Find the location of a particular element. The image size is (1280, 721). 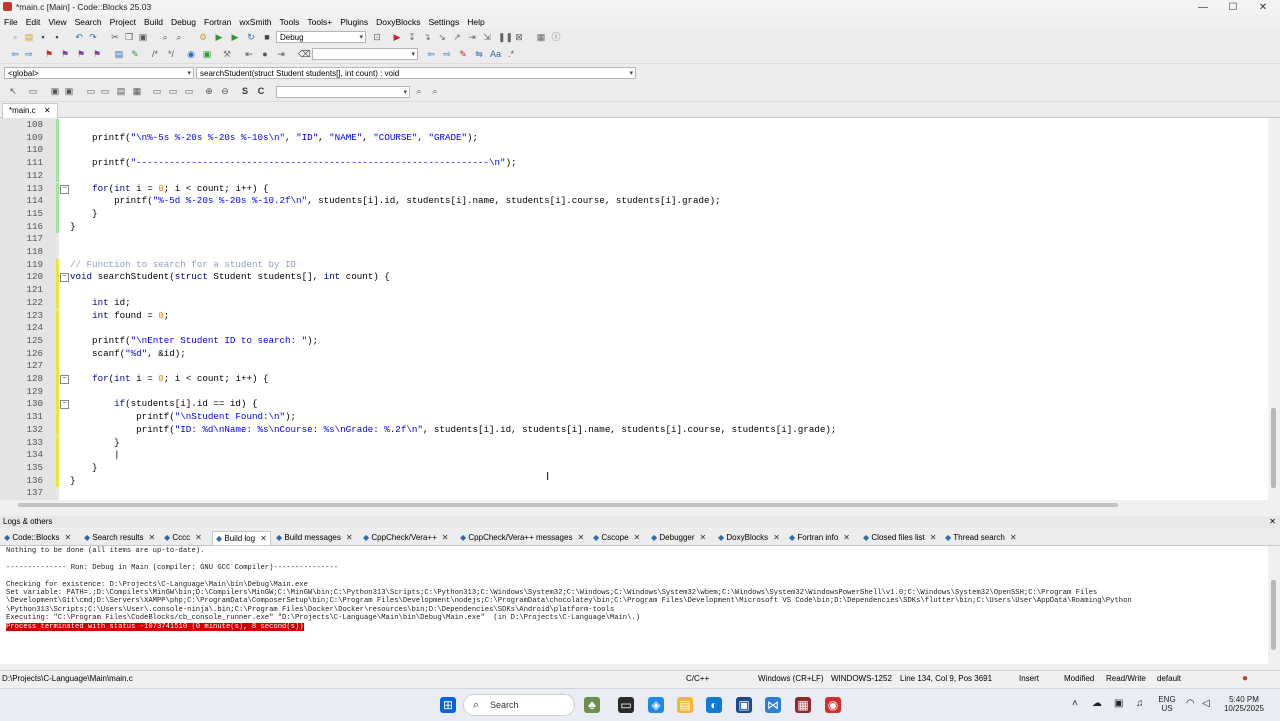

vscode-icon: ⋈ is located at coordinates (773, 705).